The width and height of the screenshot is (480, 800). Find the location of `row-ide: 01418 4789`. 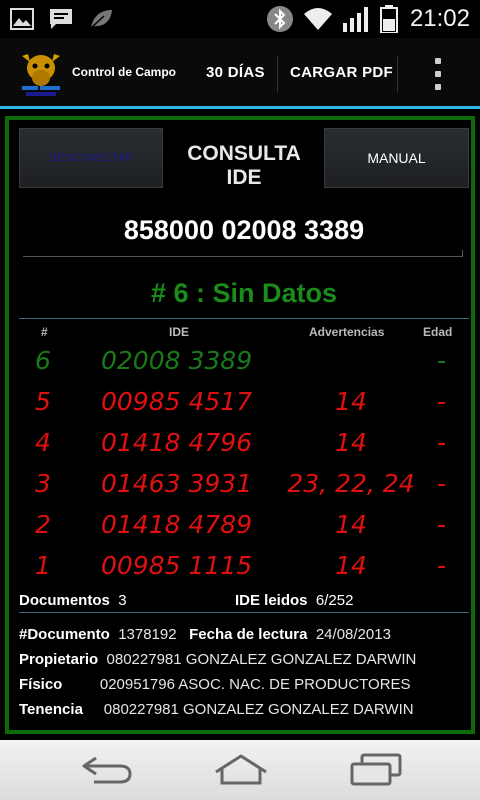

row-ide: 01418 4789 is located at coordinates (177, 524).